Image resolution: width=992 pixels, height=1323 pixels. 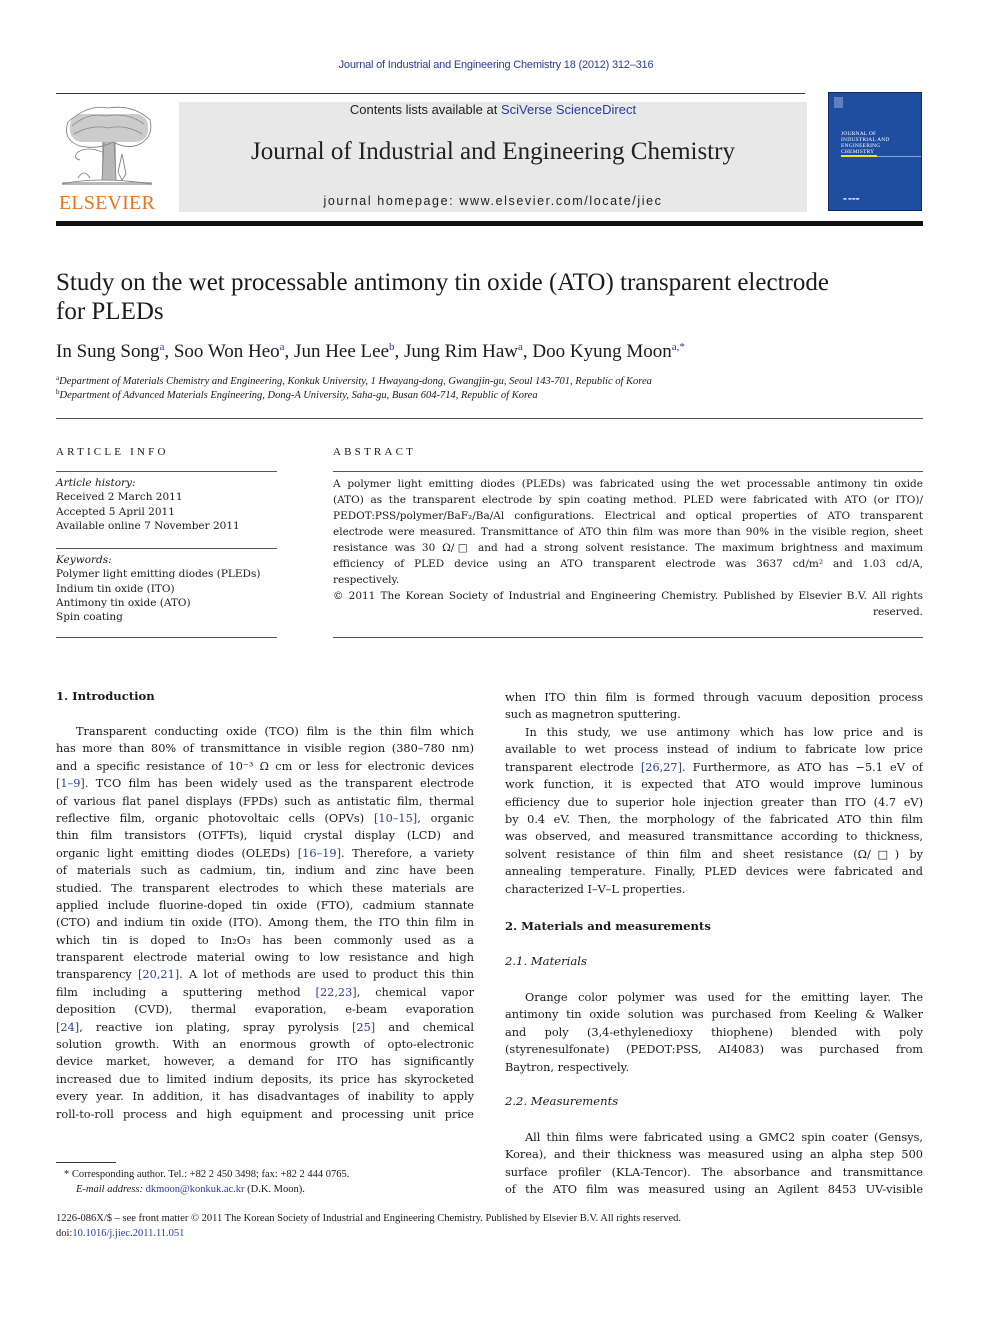 I want to click on citation-link: [20,21], so click(x=158, y=974).